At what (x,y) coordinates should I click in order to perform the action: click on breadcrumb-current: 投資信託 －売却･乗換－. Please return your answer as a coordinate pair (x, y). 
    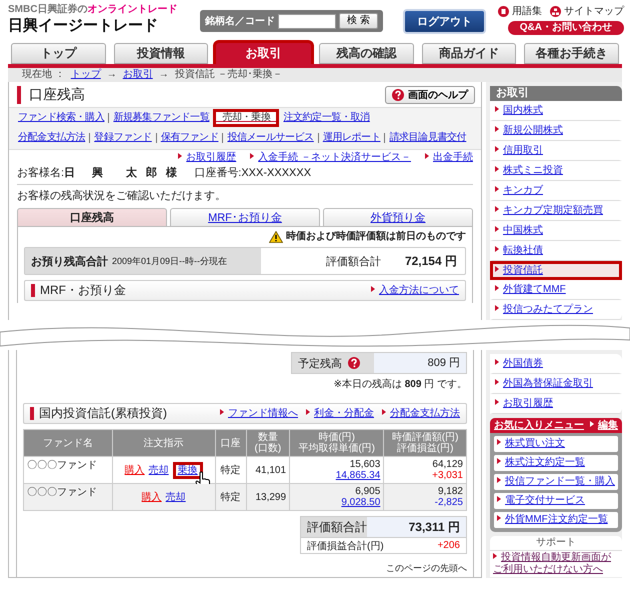
    Looking at the image, I should click on (228, 75).